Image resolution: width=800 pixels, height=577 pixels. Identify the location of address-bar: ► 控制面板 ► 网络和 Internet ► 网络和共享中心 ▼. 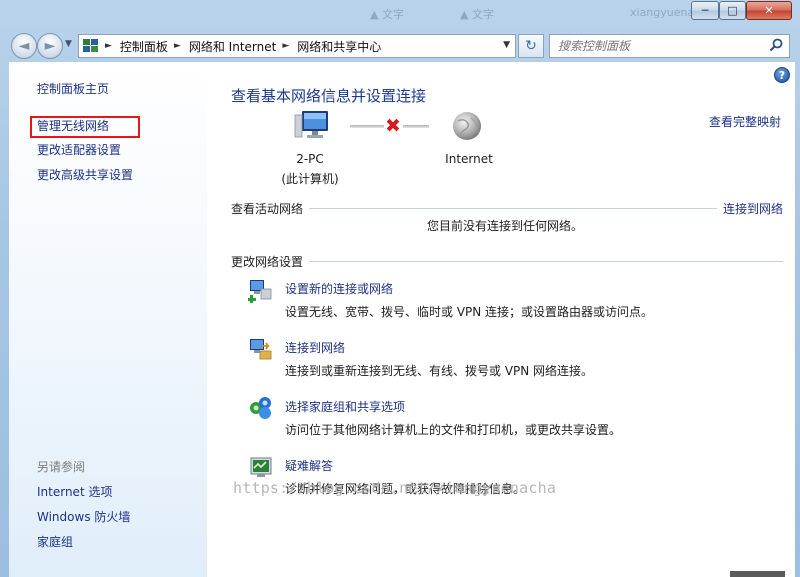
(297, 46).